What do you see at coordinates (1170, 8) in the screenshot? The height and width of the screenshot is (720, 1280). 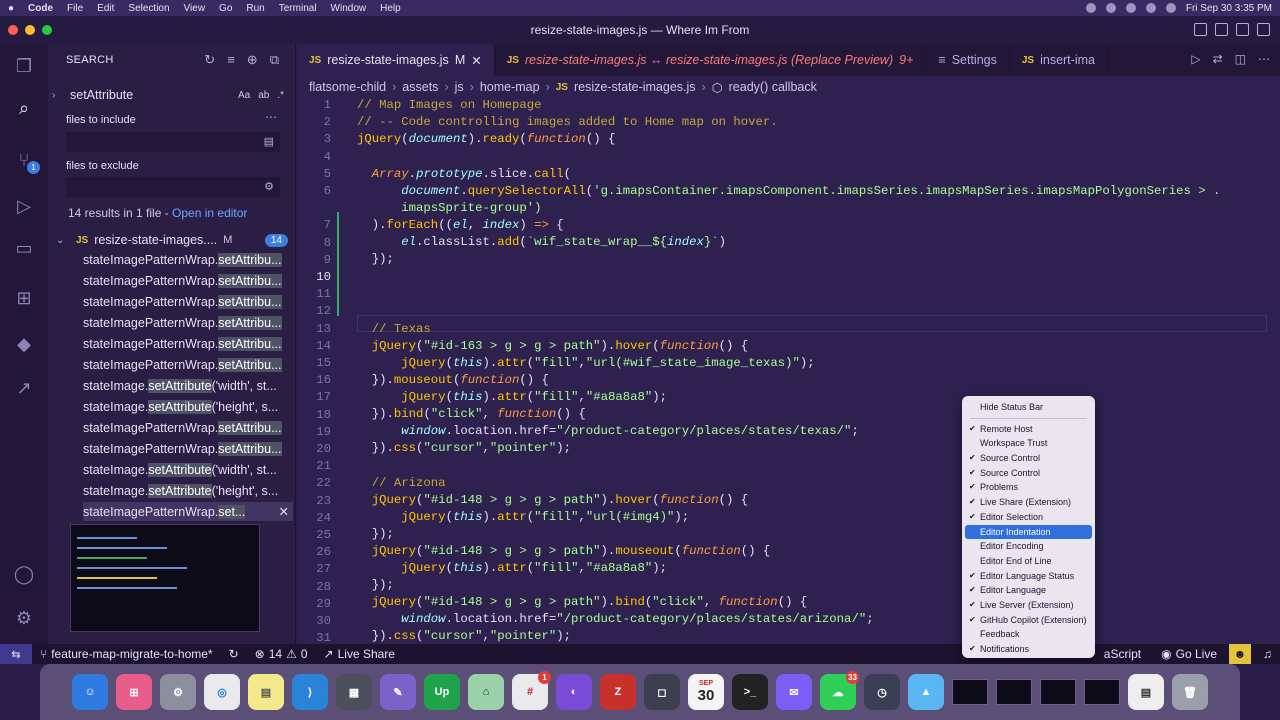 I see `search-icon` at bounding box center [1170, 8].